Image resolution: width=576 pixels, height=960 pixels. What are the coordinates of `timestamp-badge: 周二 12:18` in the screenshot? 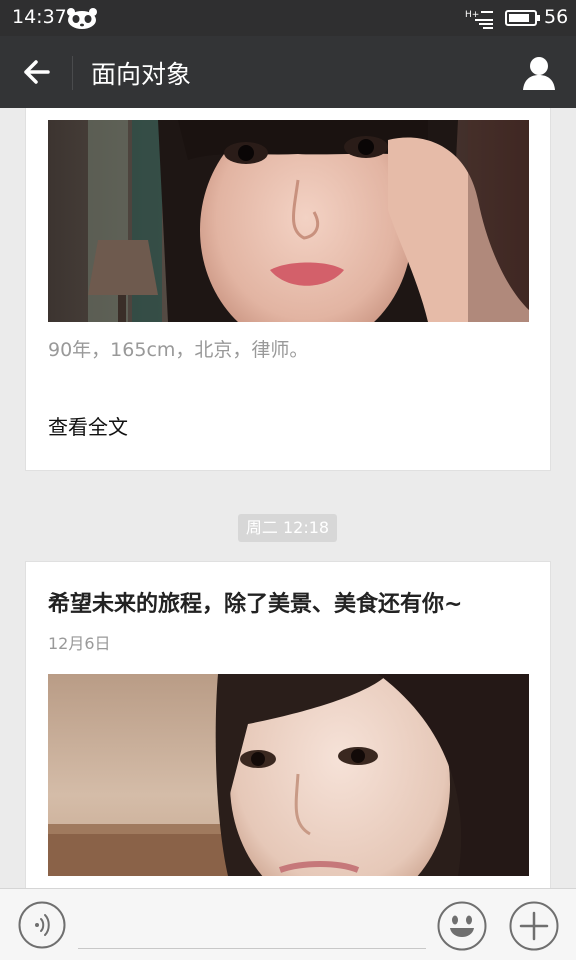 It's located at (287, 528).